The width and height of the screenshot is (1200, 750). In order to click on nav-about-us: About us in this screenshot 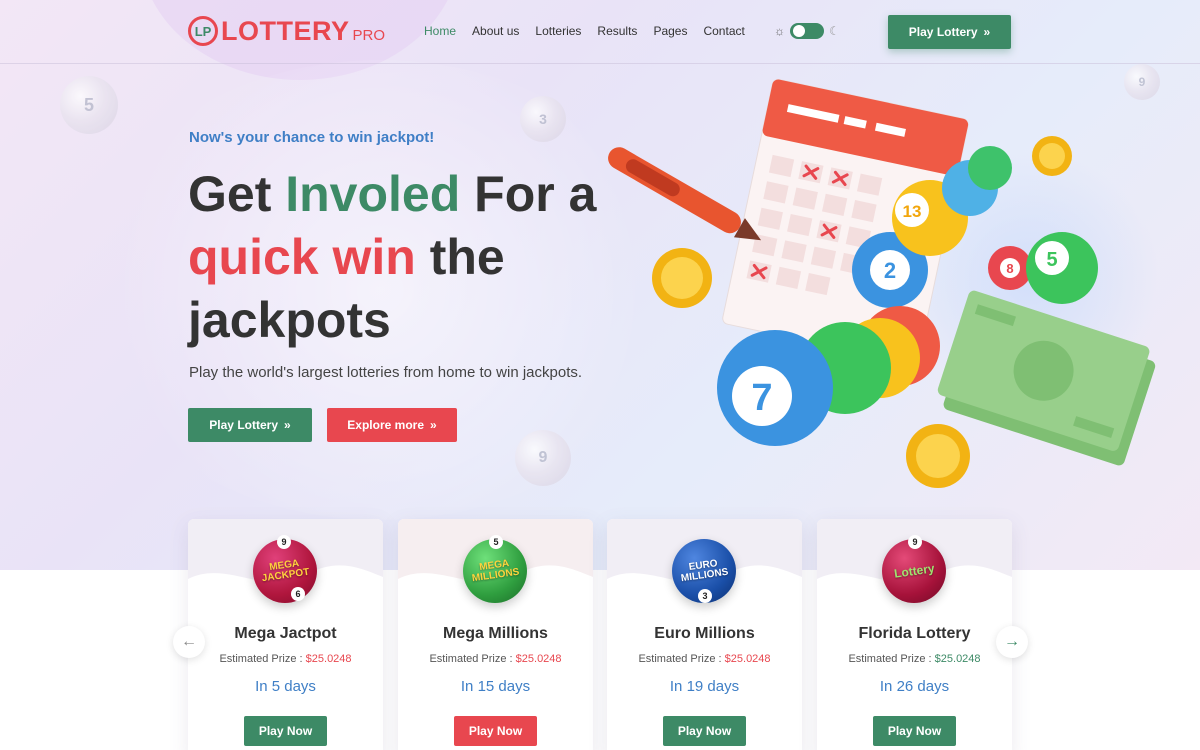, I will do `click(495, 31)`.